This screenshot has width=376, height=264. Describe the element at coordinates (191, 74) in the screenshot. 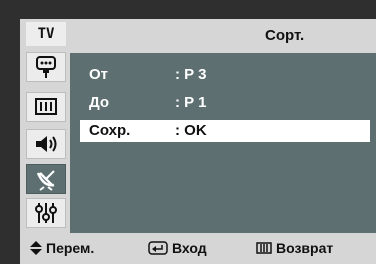

I see `setting-value: : P 3` at that location.